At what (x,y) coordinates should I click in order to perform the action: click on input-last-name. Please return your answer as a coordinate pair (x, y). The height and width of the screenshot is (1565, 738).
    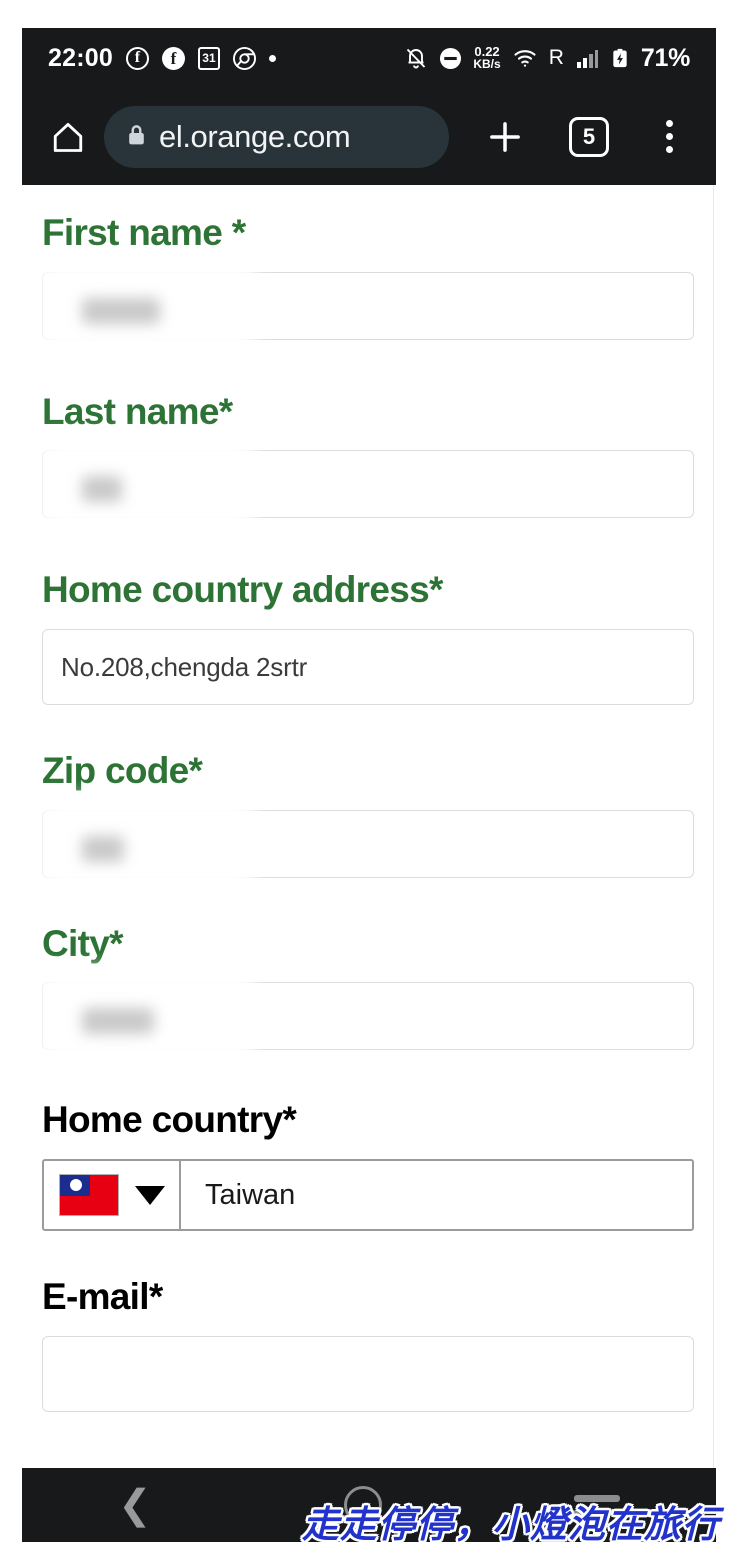
    Looking at the image, I should click on (368, 484).